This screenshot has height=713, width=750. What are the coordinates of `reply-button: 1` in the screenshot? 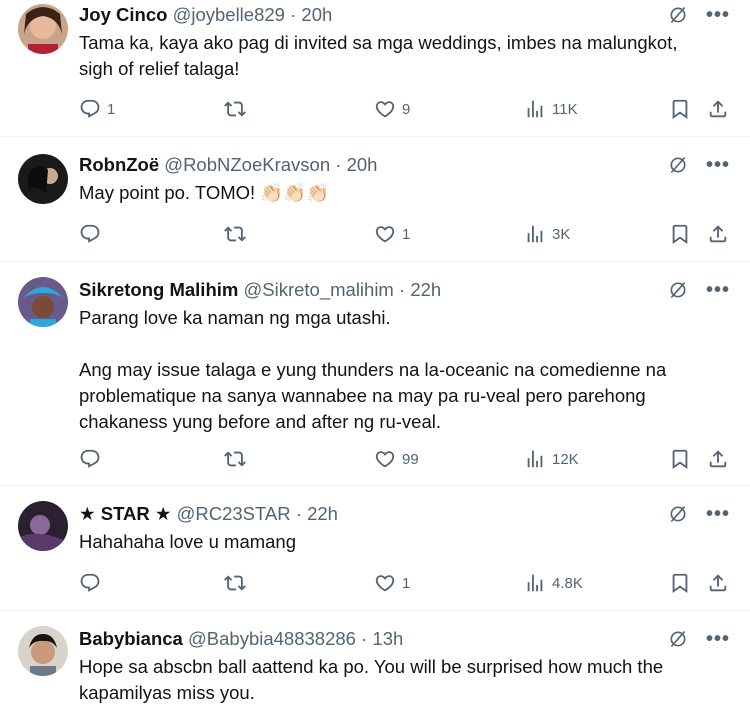 It's located at (97, 109).